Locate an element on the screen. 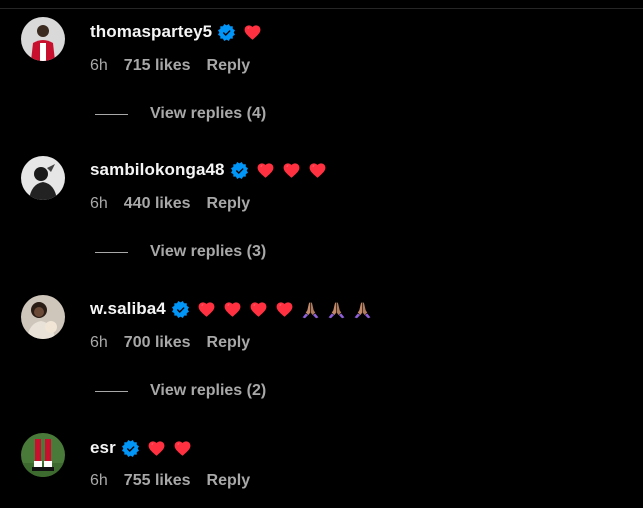  likes-count: 700 likes is located at coordinates (157, 343).